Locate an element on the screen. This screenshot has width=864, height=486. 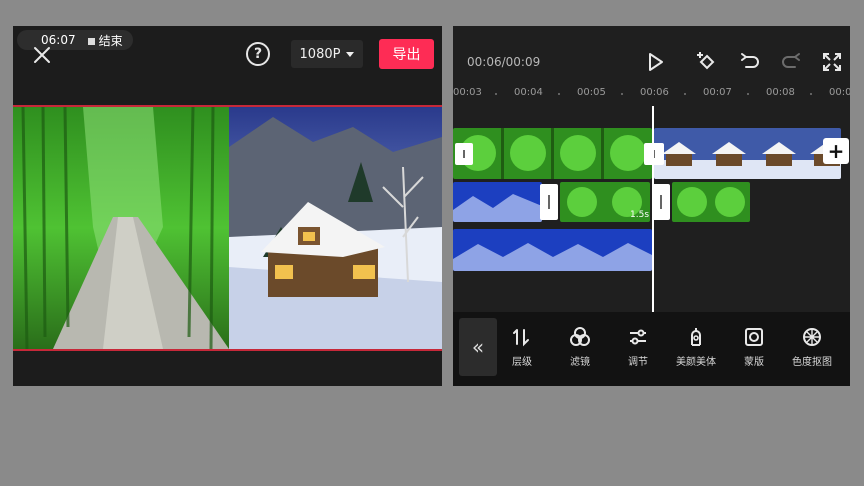
time-readout: 00:06/00:09 is located at coordinates (504, 62).